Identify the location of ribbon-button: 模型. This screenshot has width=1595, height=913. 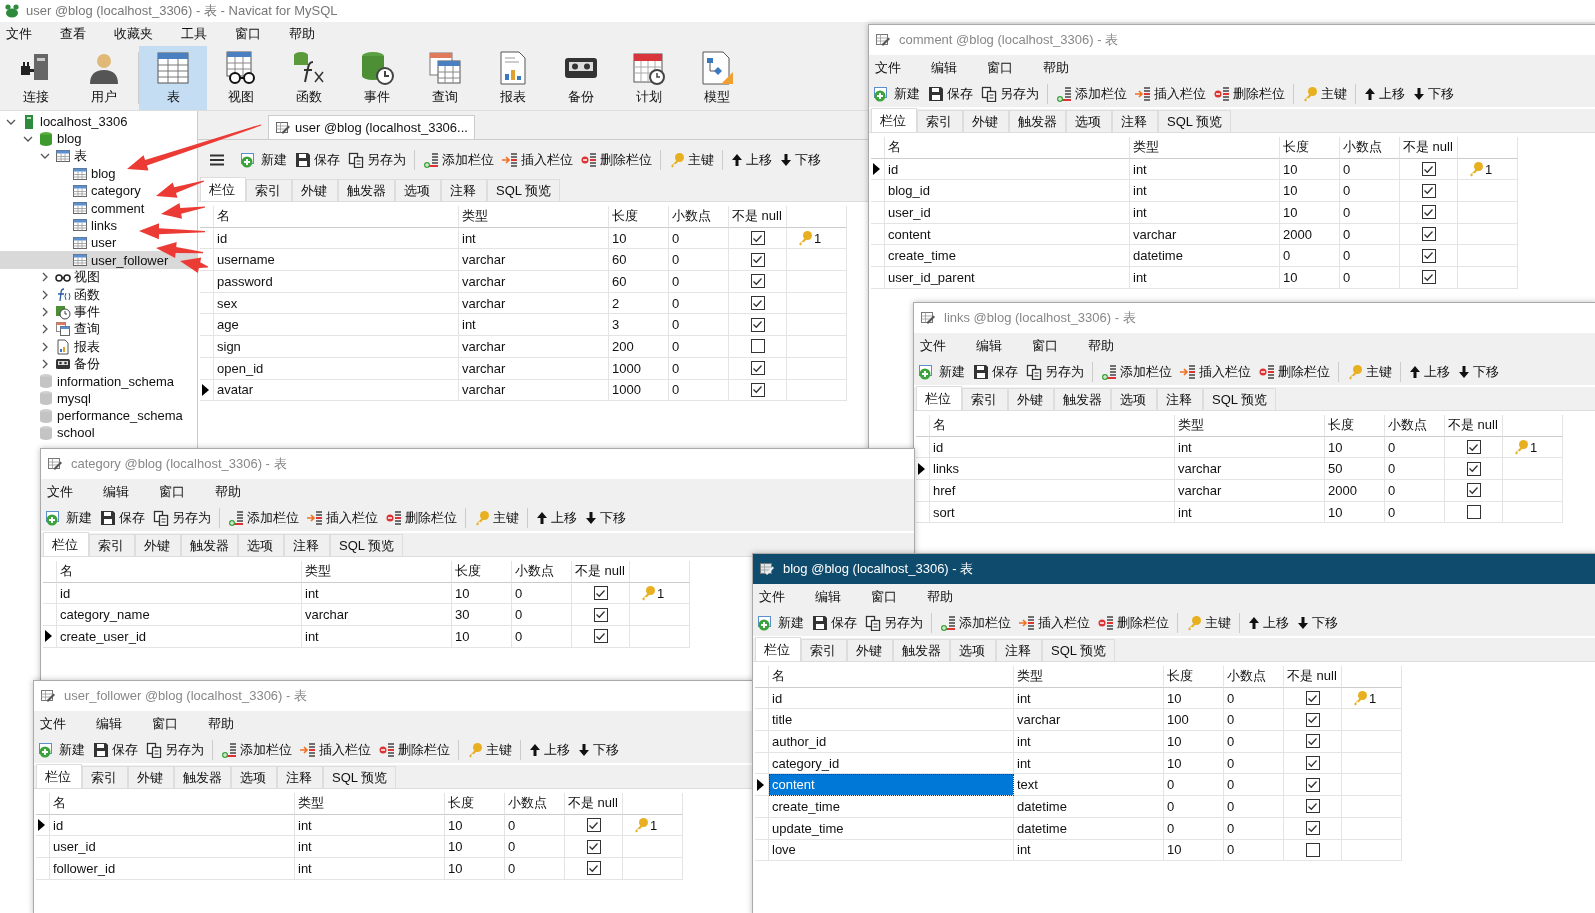
(717, 78).